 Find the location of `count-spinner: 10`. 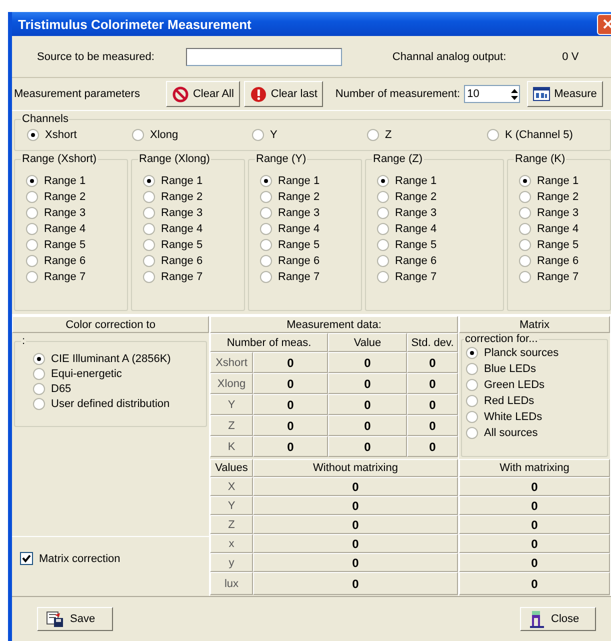

count-spinner: 10 is located at coordinates (492, 94).